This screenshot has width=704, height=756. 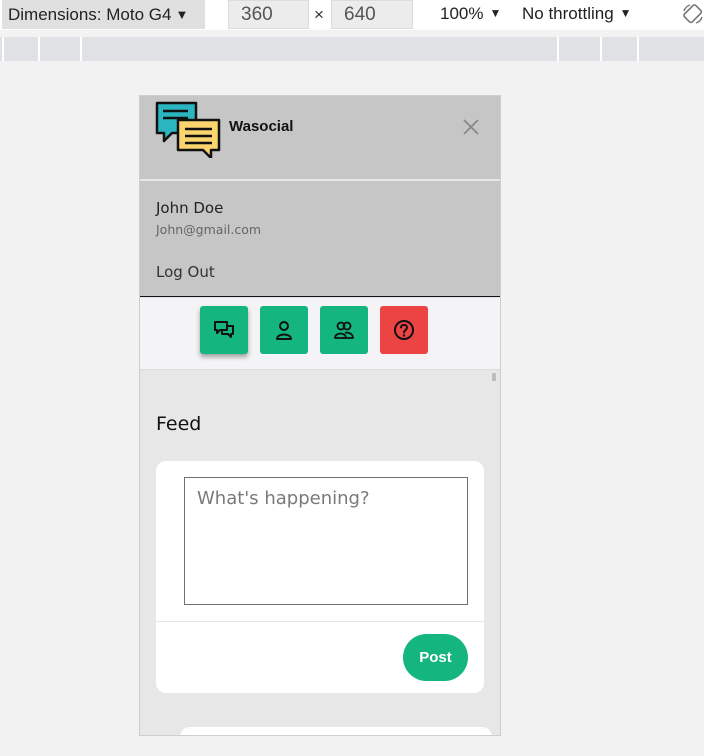 What do you see at coordinates (336, 731) in the screenshot?
I see `post-card` at bounding box center [336, 731].